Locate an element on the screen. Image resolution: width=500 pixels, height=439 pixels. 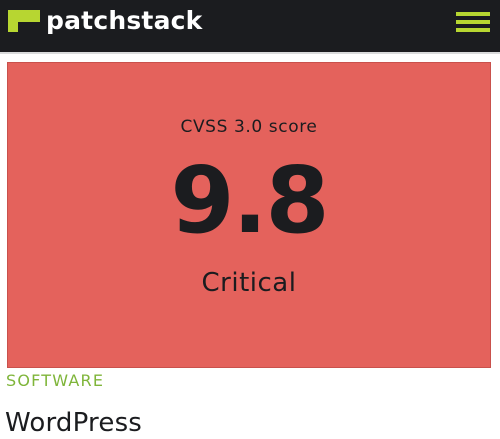
patchstack-logo-icon is located at coordinates (24, 21).